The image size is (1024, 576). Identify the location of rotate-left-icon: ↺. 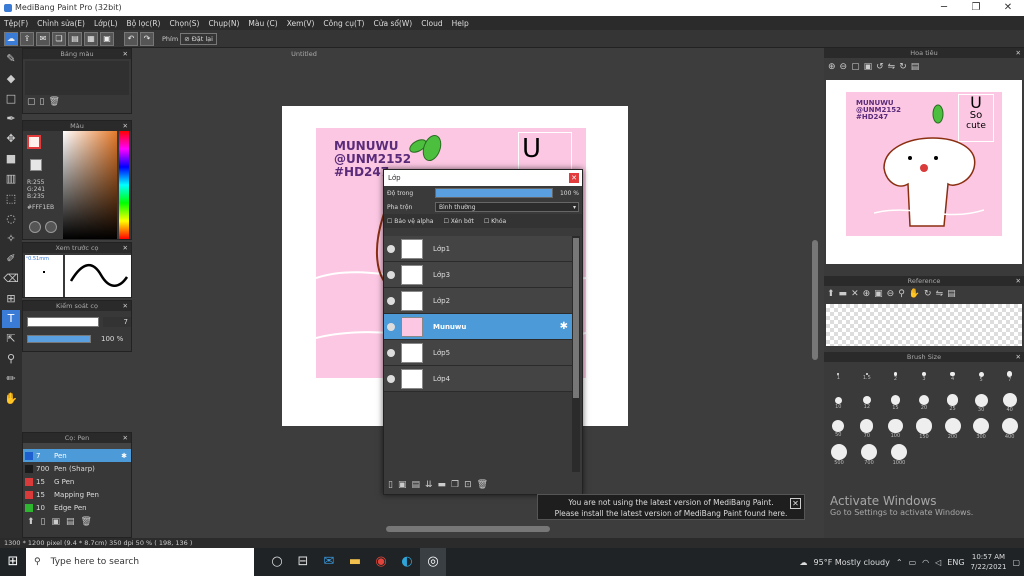
(880, 67).